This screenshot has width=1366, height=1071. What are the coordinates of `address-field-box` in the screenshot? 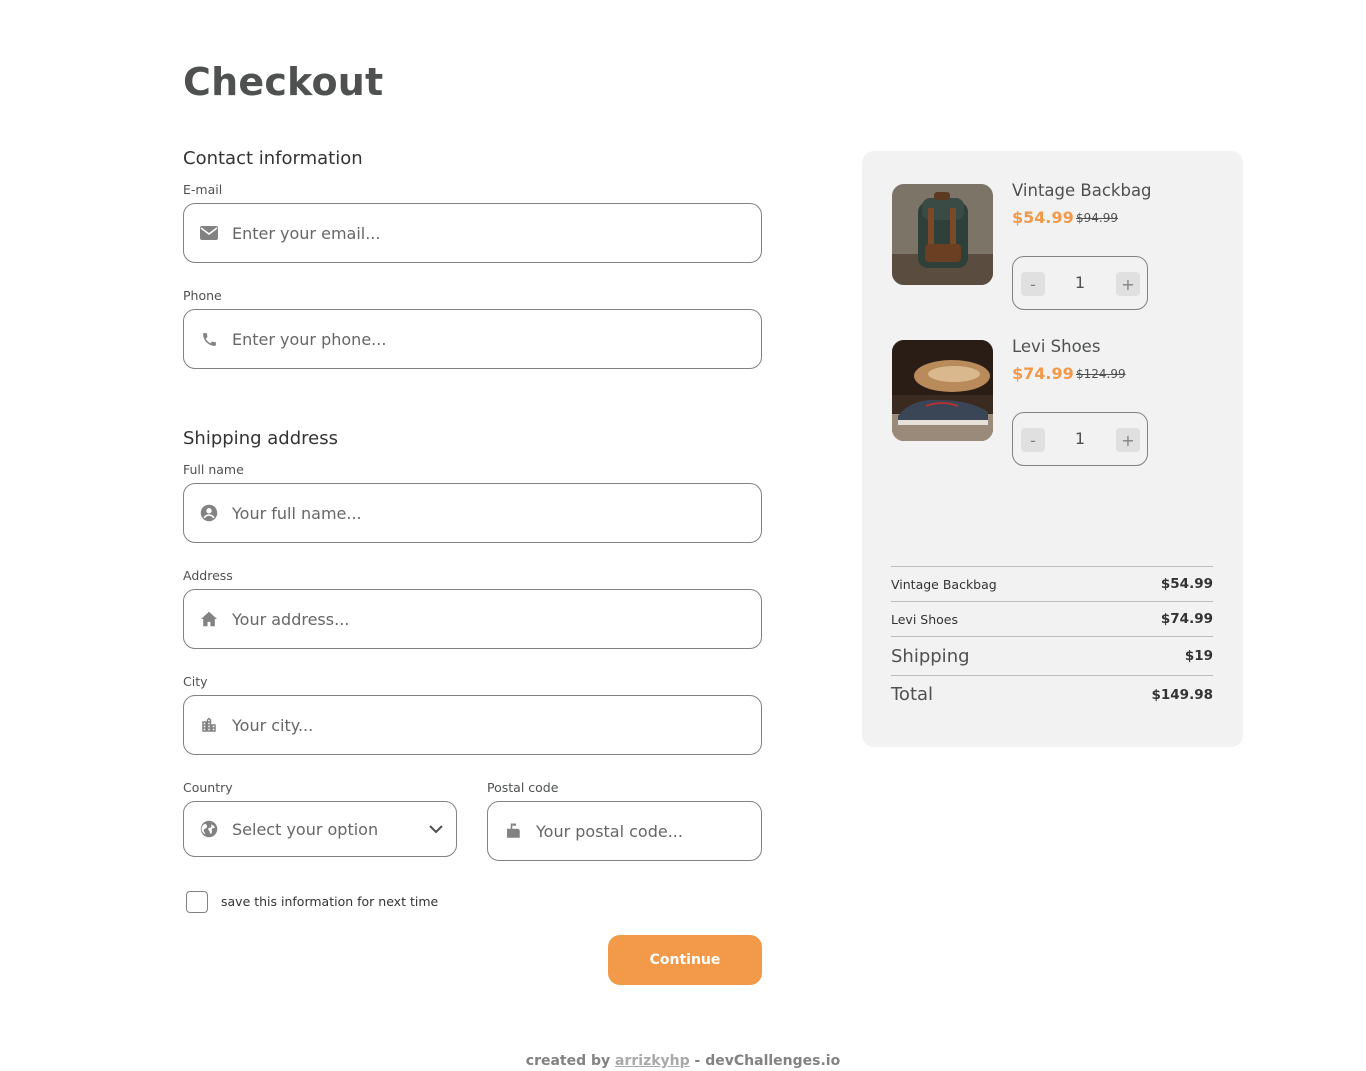 It's located at (472, 619).